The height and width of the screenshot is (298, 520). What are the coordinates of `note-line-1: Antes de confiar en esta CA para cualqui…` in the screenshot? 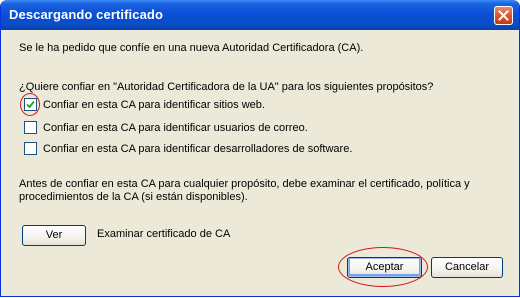 It's located at (244, 184).